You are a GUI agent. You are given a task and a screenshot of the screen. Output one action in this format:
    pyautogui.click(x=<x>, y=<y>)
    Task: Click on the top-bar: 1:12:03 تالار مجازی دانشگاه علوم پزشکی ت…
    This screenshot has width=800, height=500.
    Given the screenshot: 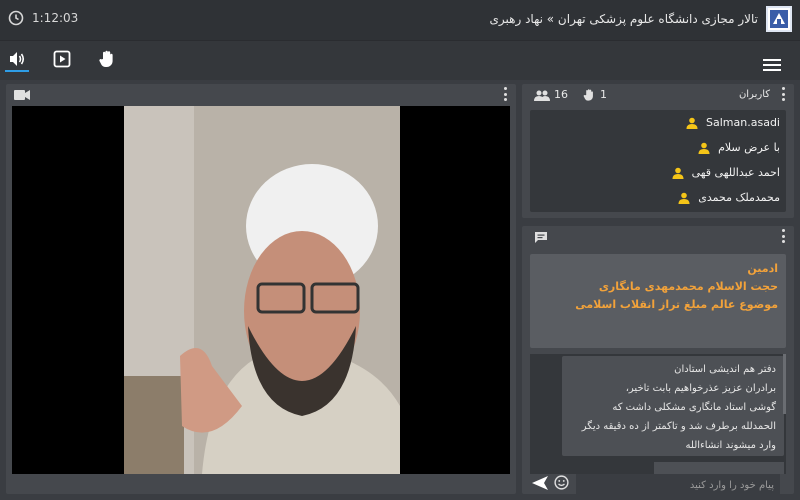 What is the action you would take?
    pyautogui.click(x=400, y=20)
    